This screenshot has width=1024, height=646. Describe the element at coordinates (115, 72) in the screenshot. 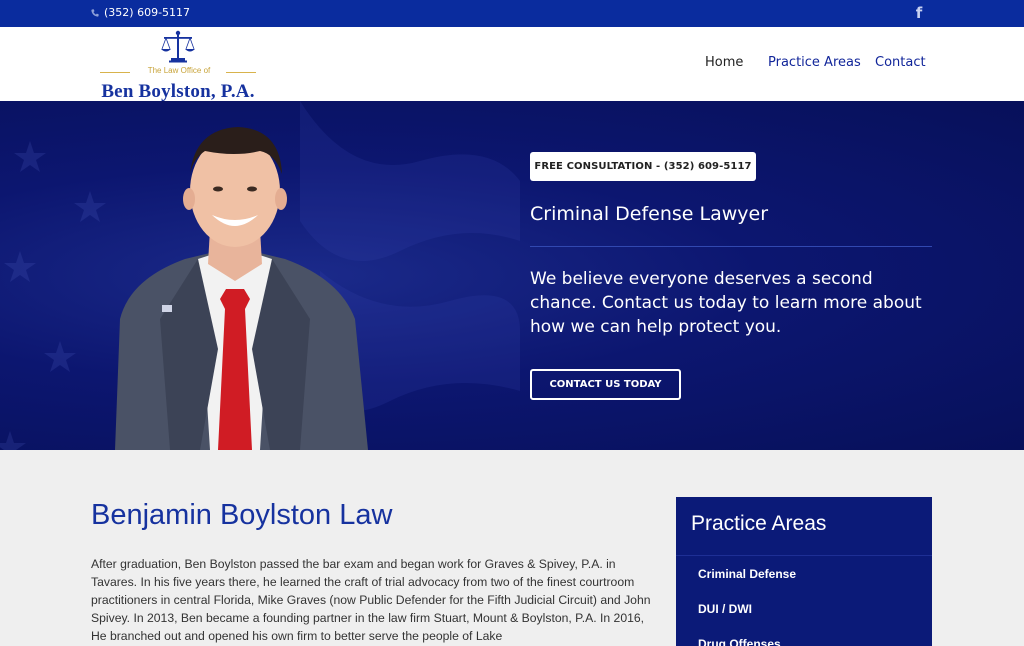

I see `logo-rule-left` at that location.